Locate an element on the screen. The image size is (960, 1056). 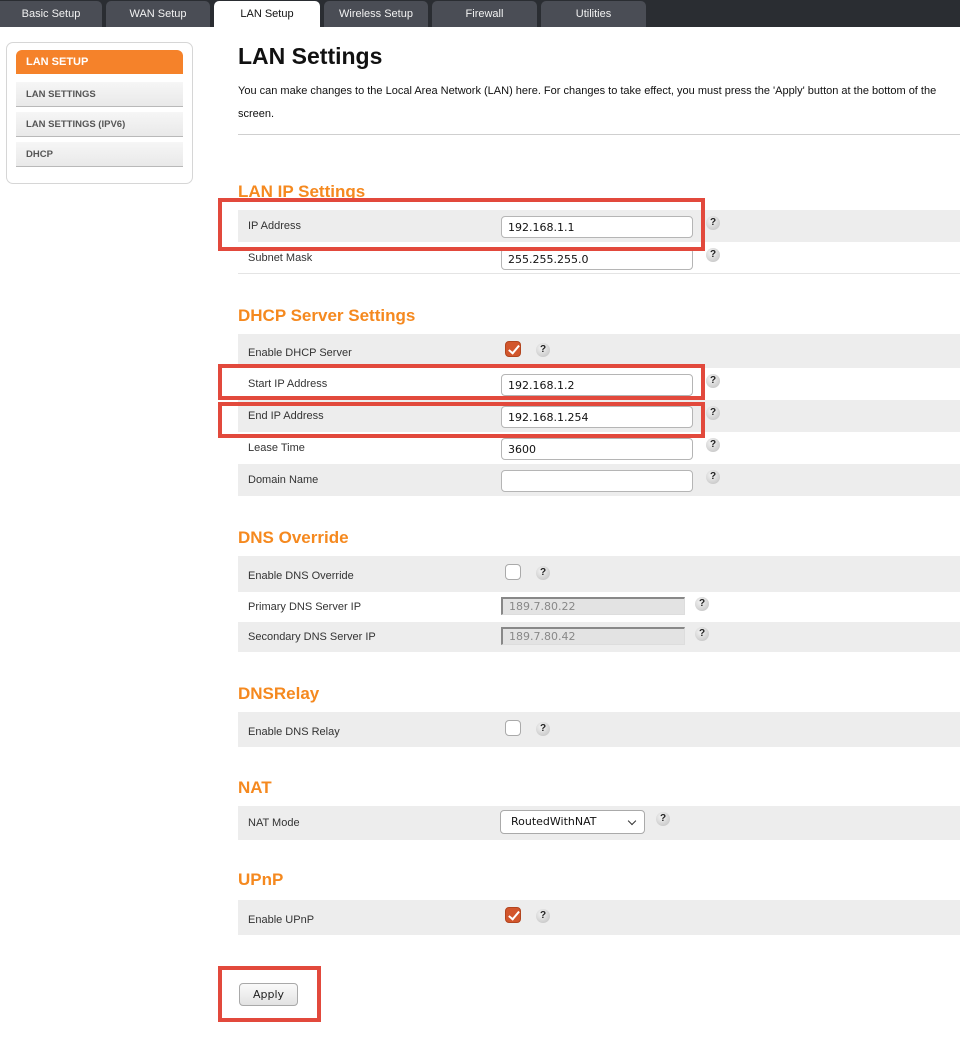
domain-name-label: Domain Name is located at coordinates (283, 480).